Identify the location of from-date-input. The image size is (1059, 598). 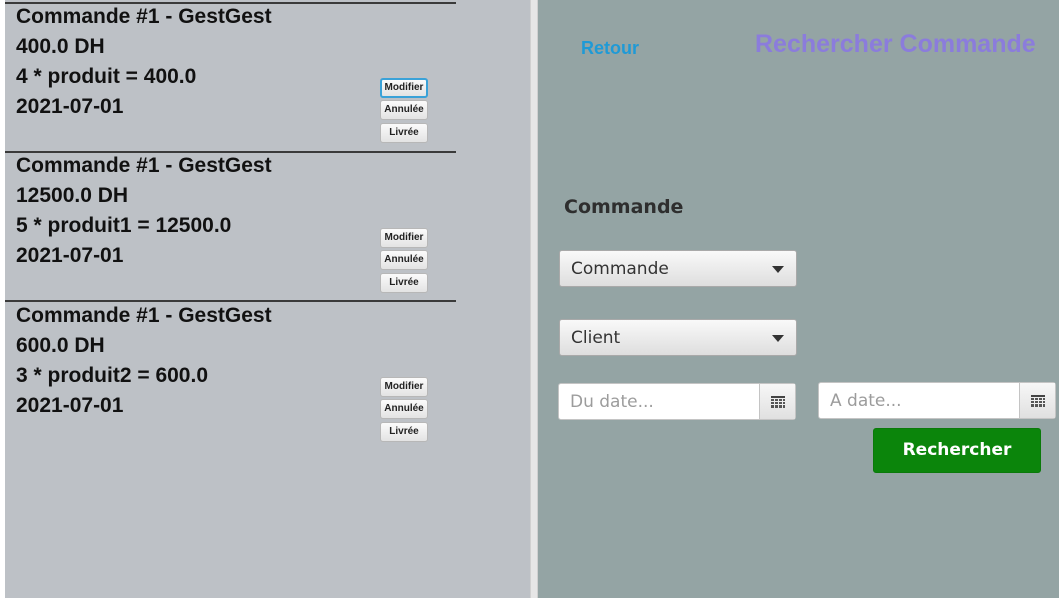
(659, 401).